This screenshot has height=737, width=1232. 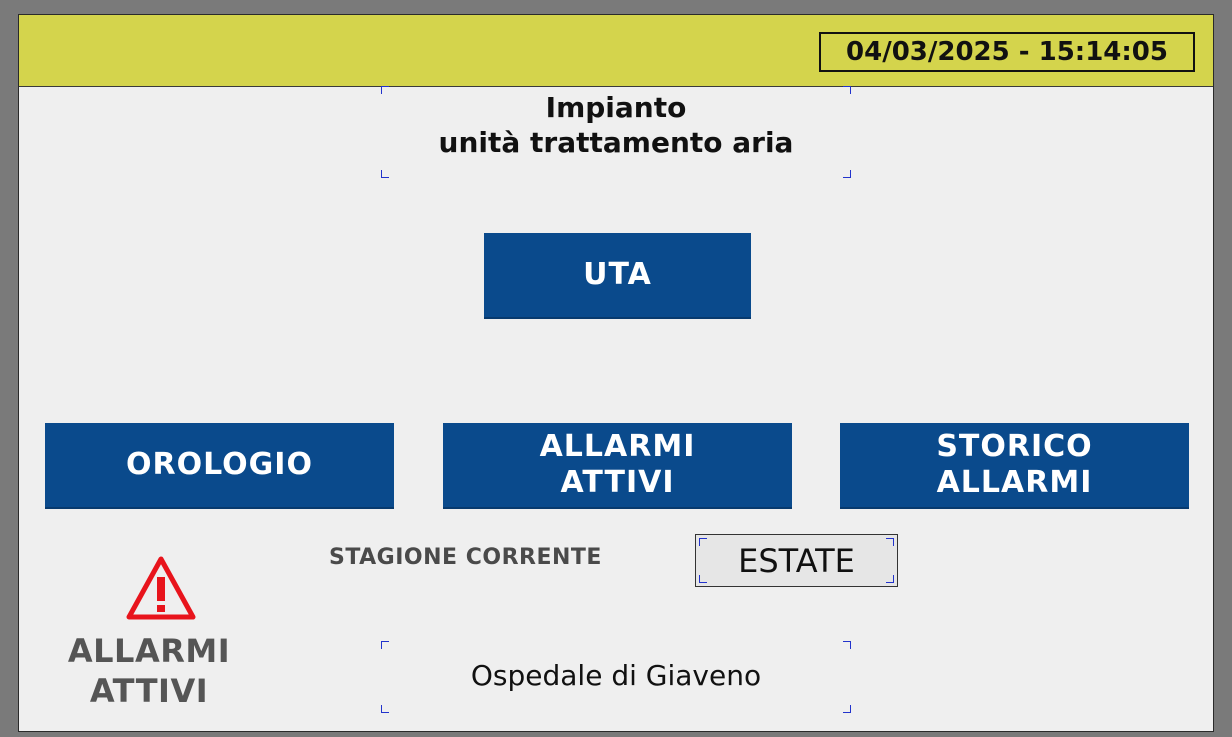 I want to click on alarm-indicator-line-2: ATTIVI, so click(x=149, y=691).